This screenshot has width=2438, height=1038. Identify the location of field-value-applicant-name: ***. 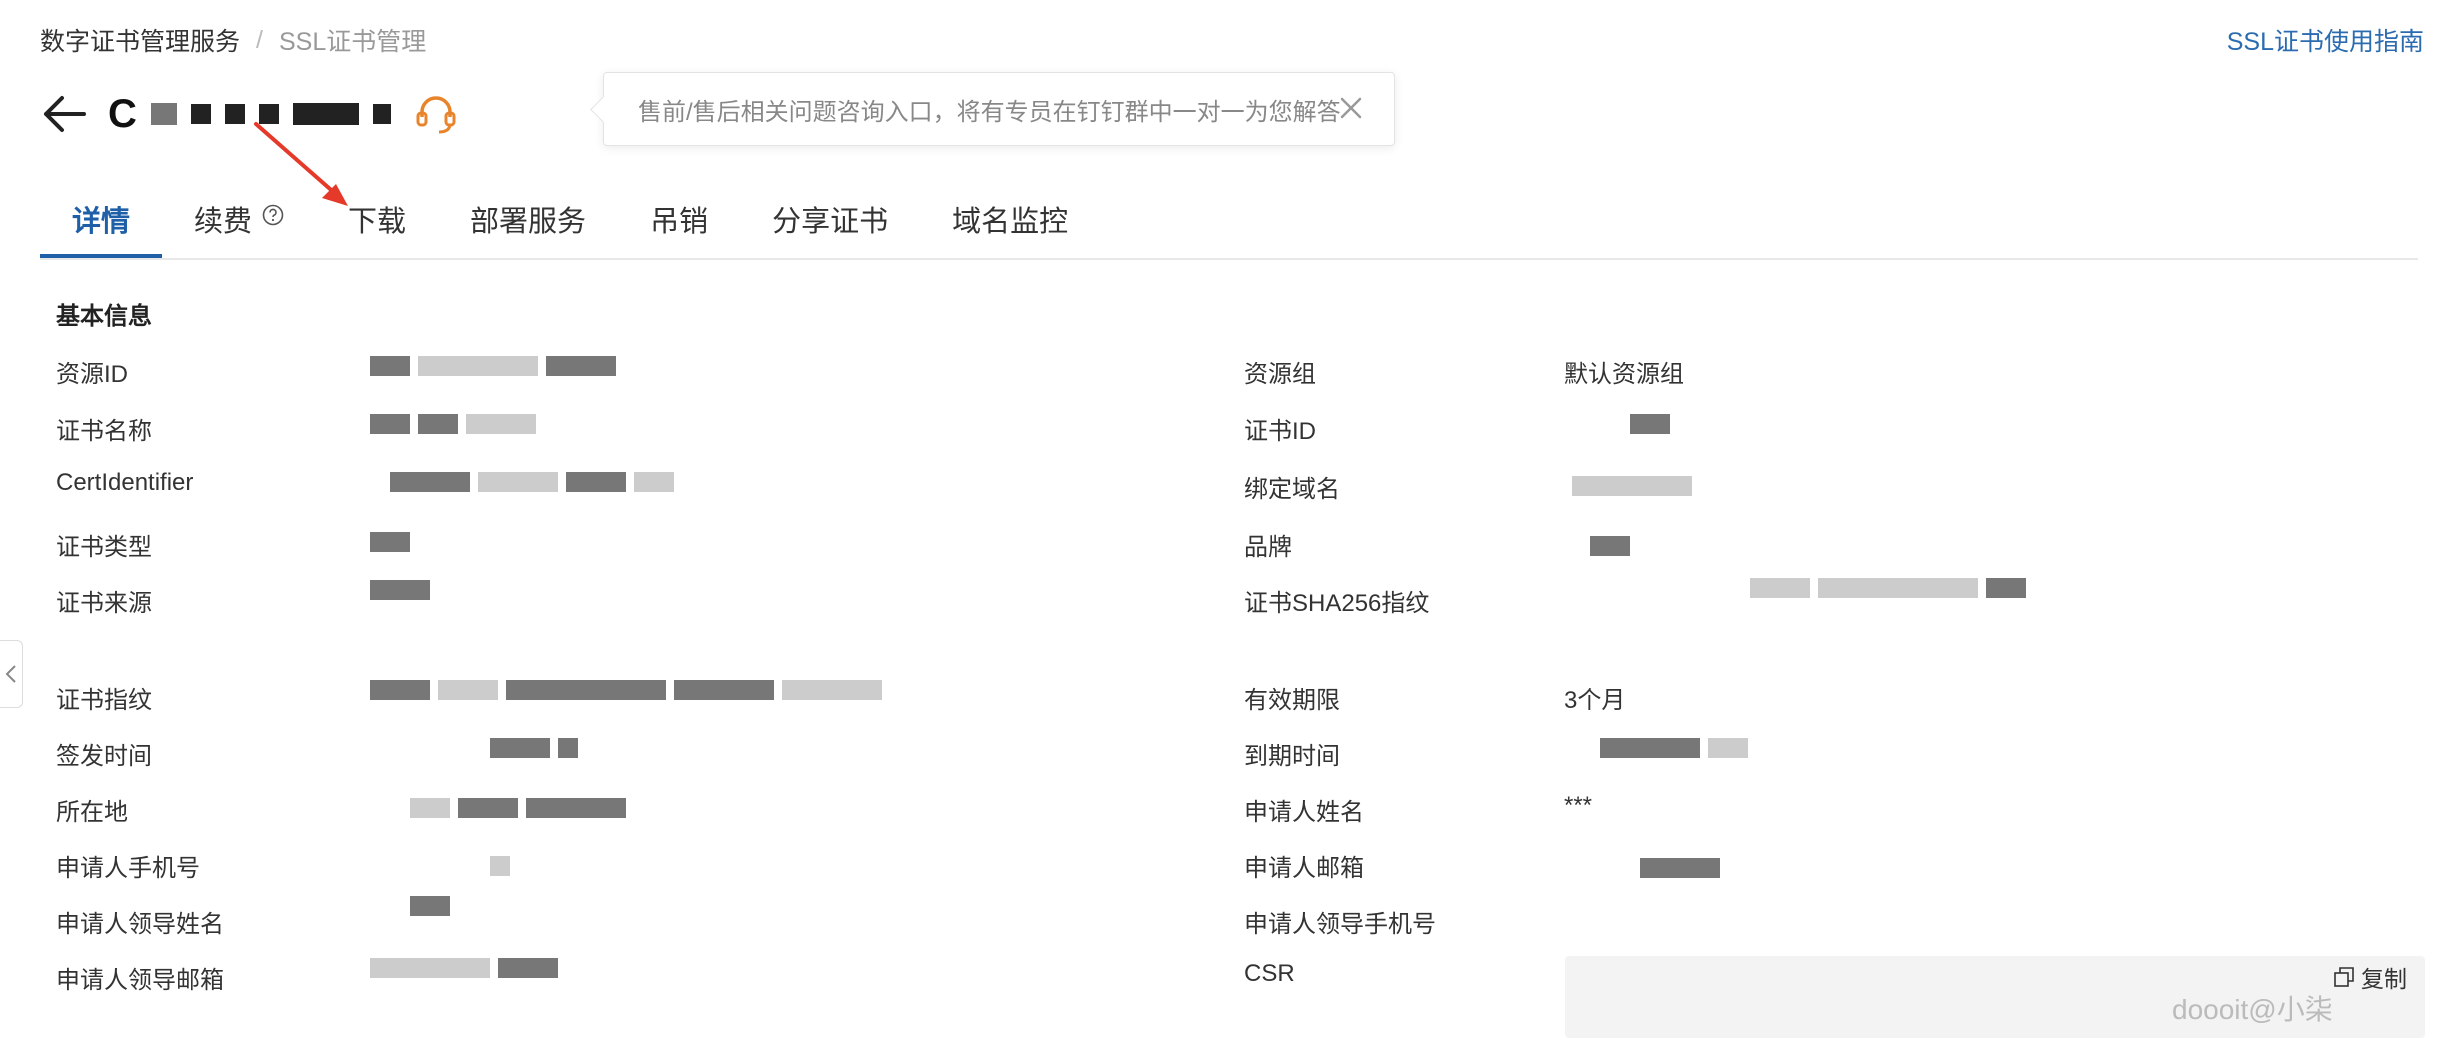
(1578, 805).